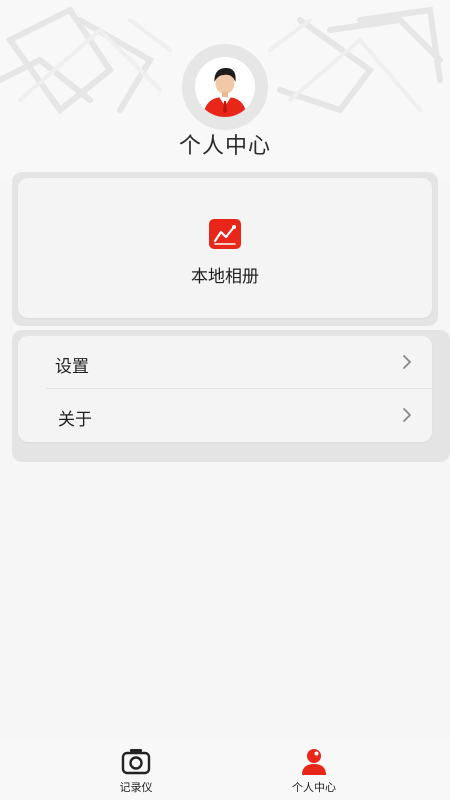  I want to click on album-chart-icon, so click(225, 234).